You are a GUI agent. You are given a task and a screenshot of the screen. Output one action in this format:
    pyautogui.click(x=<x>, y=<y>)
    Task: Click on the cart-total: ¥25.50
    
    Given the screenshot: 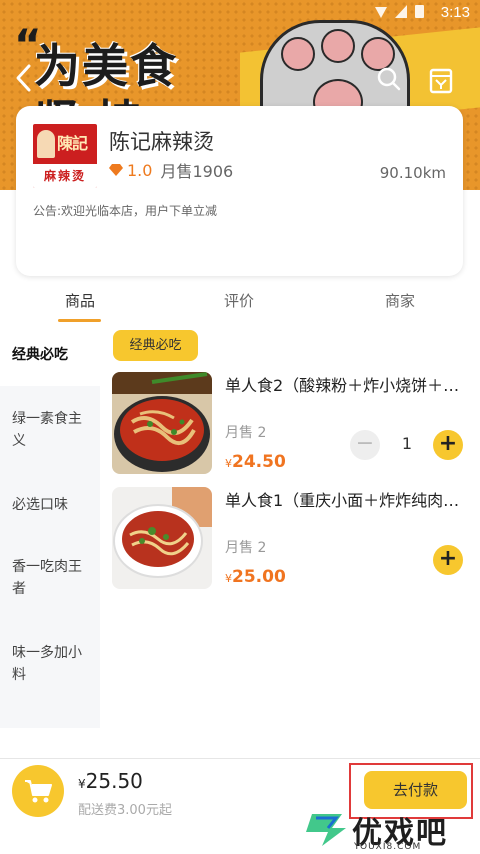 What is the action you would take?
    pyautogui.click(x=110, y=781)
    